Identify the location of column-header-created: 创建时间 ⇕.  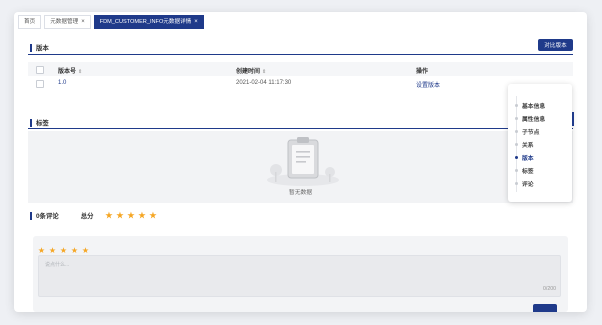
(251, 70).